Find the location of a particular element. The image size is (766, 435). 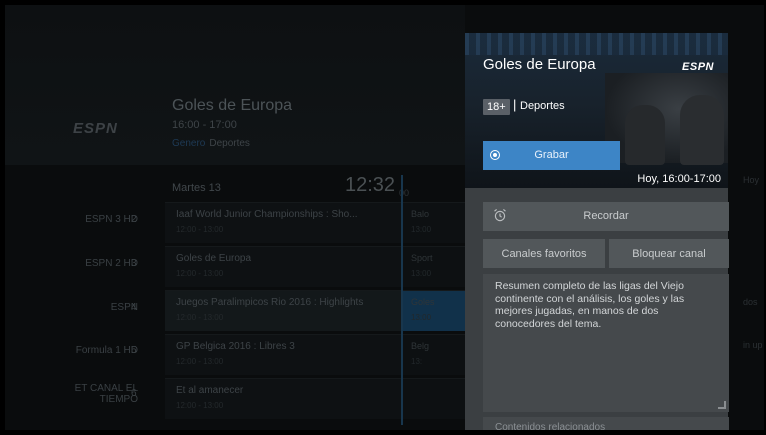

related-content-button: Contenidos relacionados is located at coordinates (606, 423).